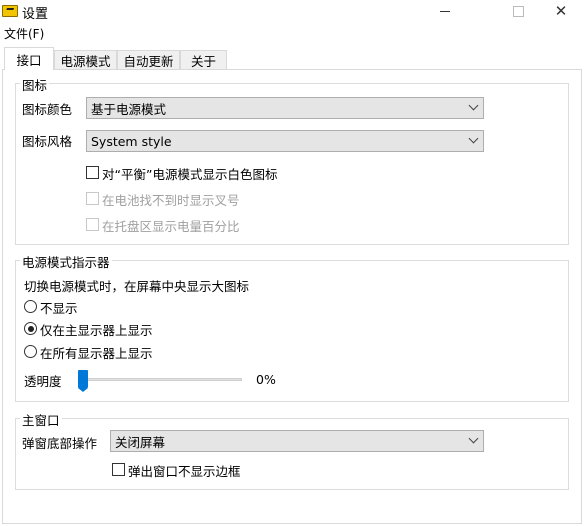 This screenshot has height=526, width=584. What do you see at coordinates (171, 200) in the screenshot?
I see `battery-cross-label: 在电池找不到时显示叉号` at bounding box center [171, 200].